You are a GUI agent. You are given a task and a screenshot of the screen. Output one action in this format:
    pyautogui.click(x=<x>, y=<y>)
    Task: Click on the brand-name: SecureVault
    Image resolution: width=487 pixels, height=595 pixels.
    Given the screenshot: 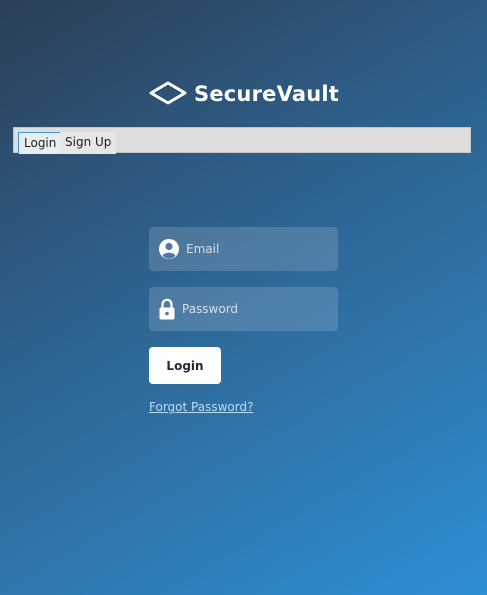 What is the action you would take?
    pyautogui.click(x=267, y=94)
    